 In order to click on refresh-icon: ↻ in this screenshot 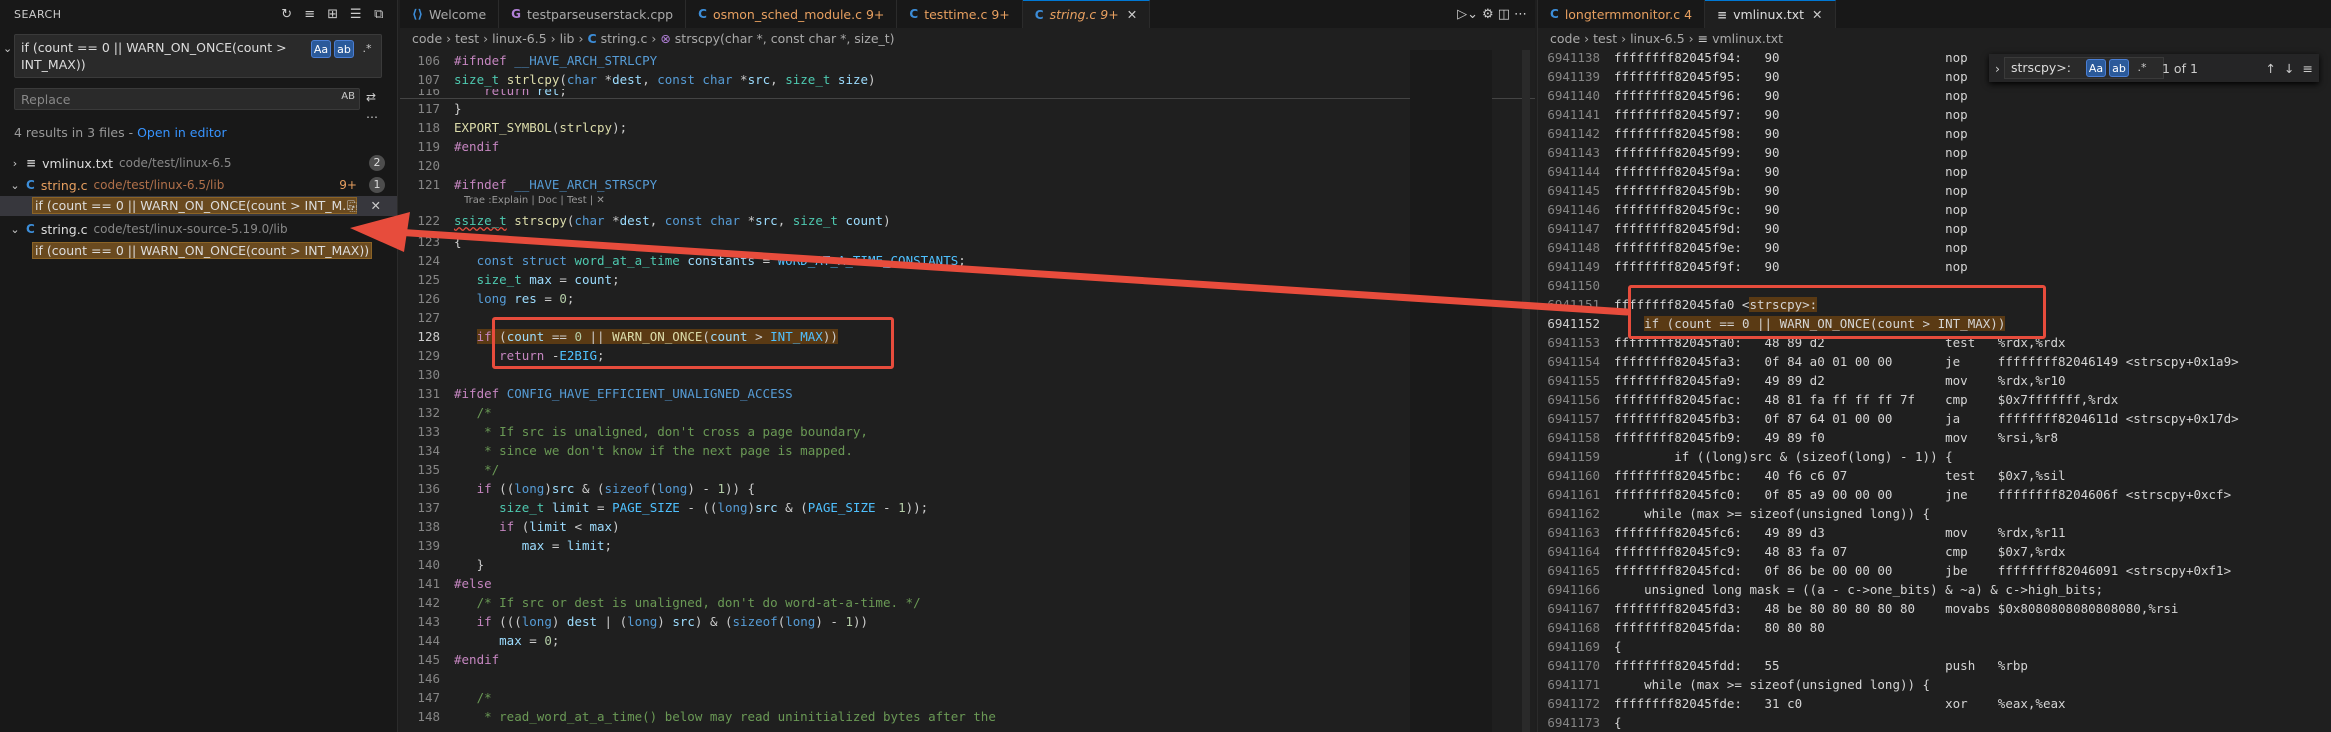, I will do `click(287, 14)`.